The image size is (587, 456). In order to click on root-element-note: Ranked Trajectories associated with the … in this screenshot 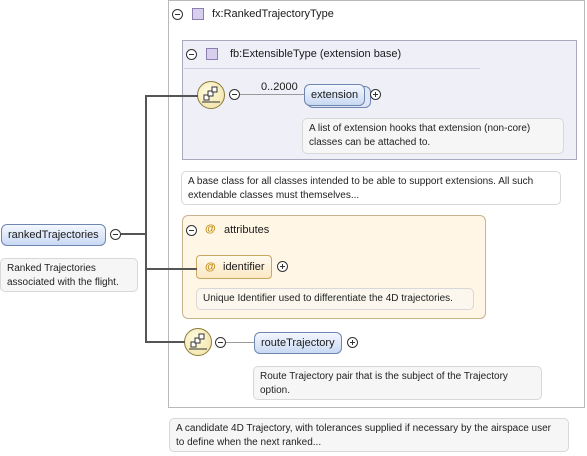, I will do `click(69, 275)`.